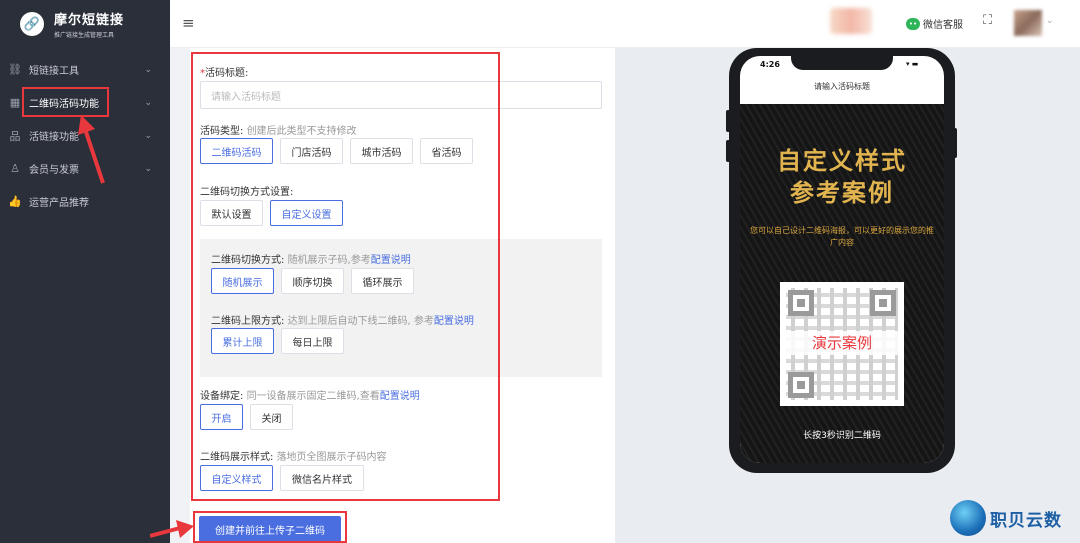 This screenshot has width=1080, height=543. I want to click on thumbs-up-icon: 👍, so click(15, 201).